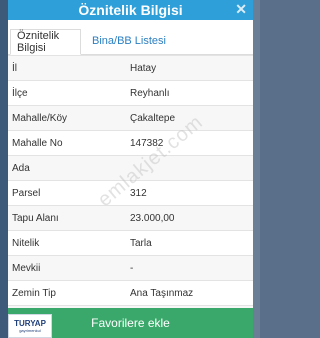  What do you see at coordinates (129, 41) in the screenshot?
I see `tab-building-list: Bina/BB Listesi` at bounding box center [129, 41].